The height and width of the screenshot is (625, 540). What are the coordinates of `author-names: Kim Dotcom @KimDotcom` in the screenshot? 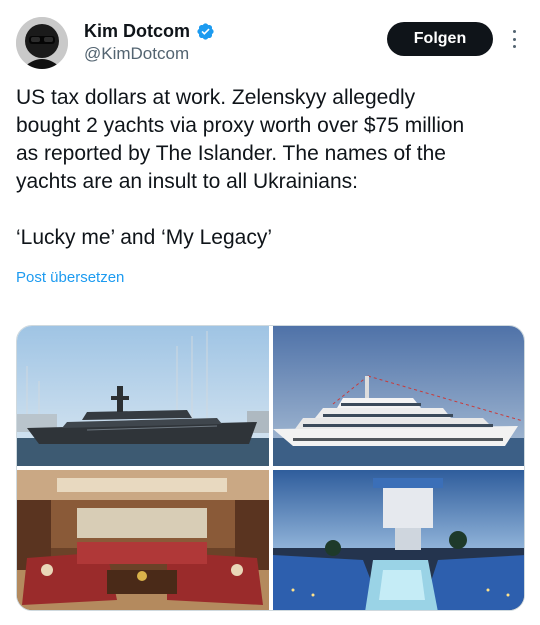 It's located at (149, 42).